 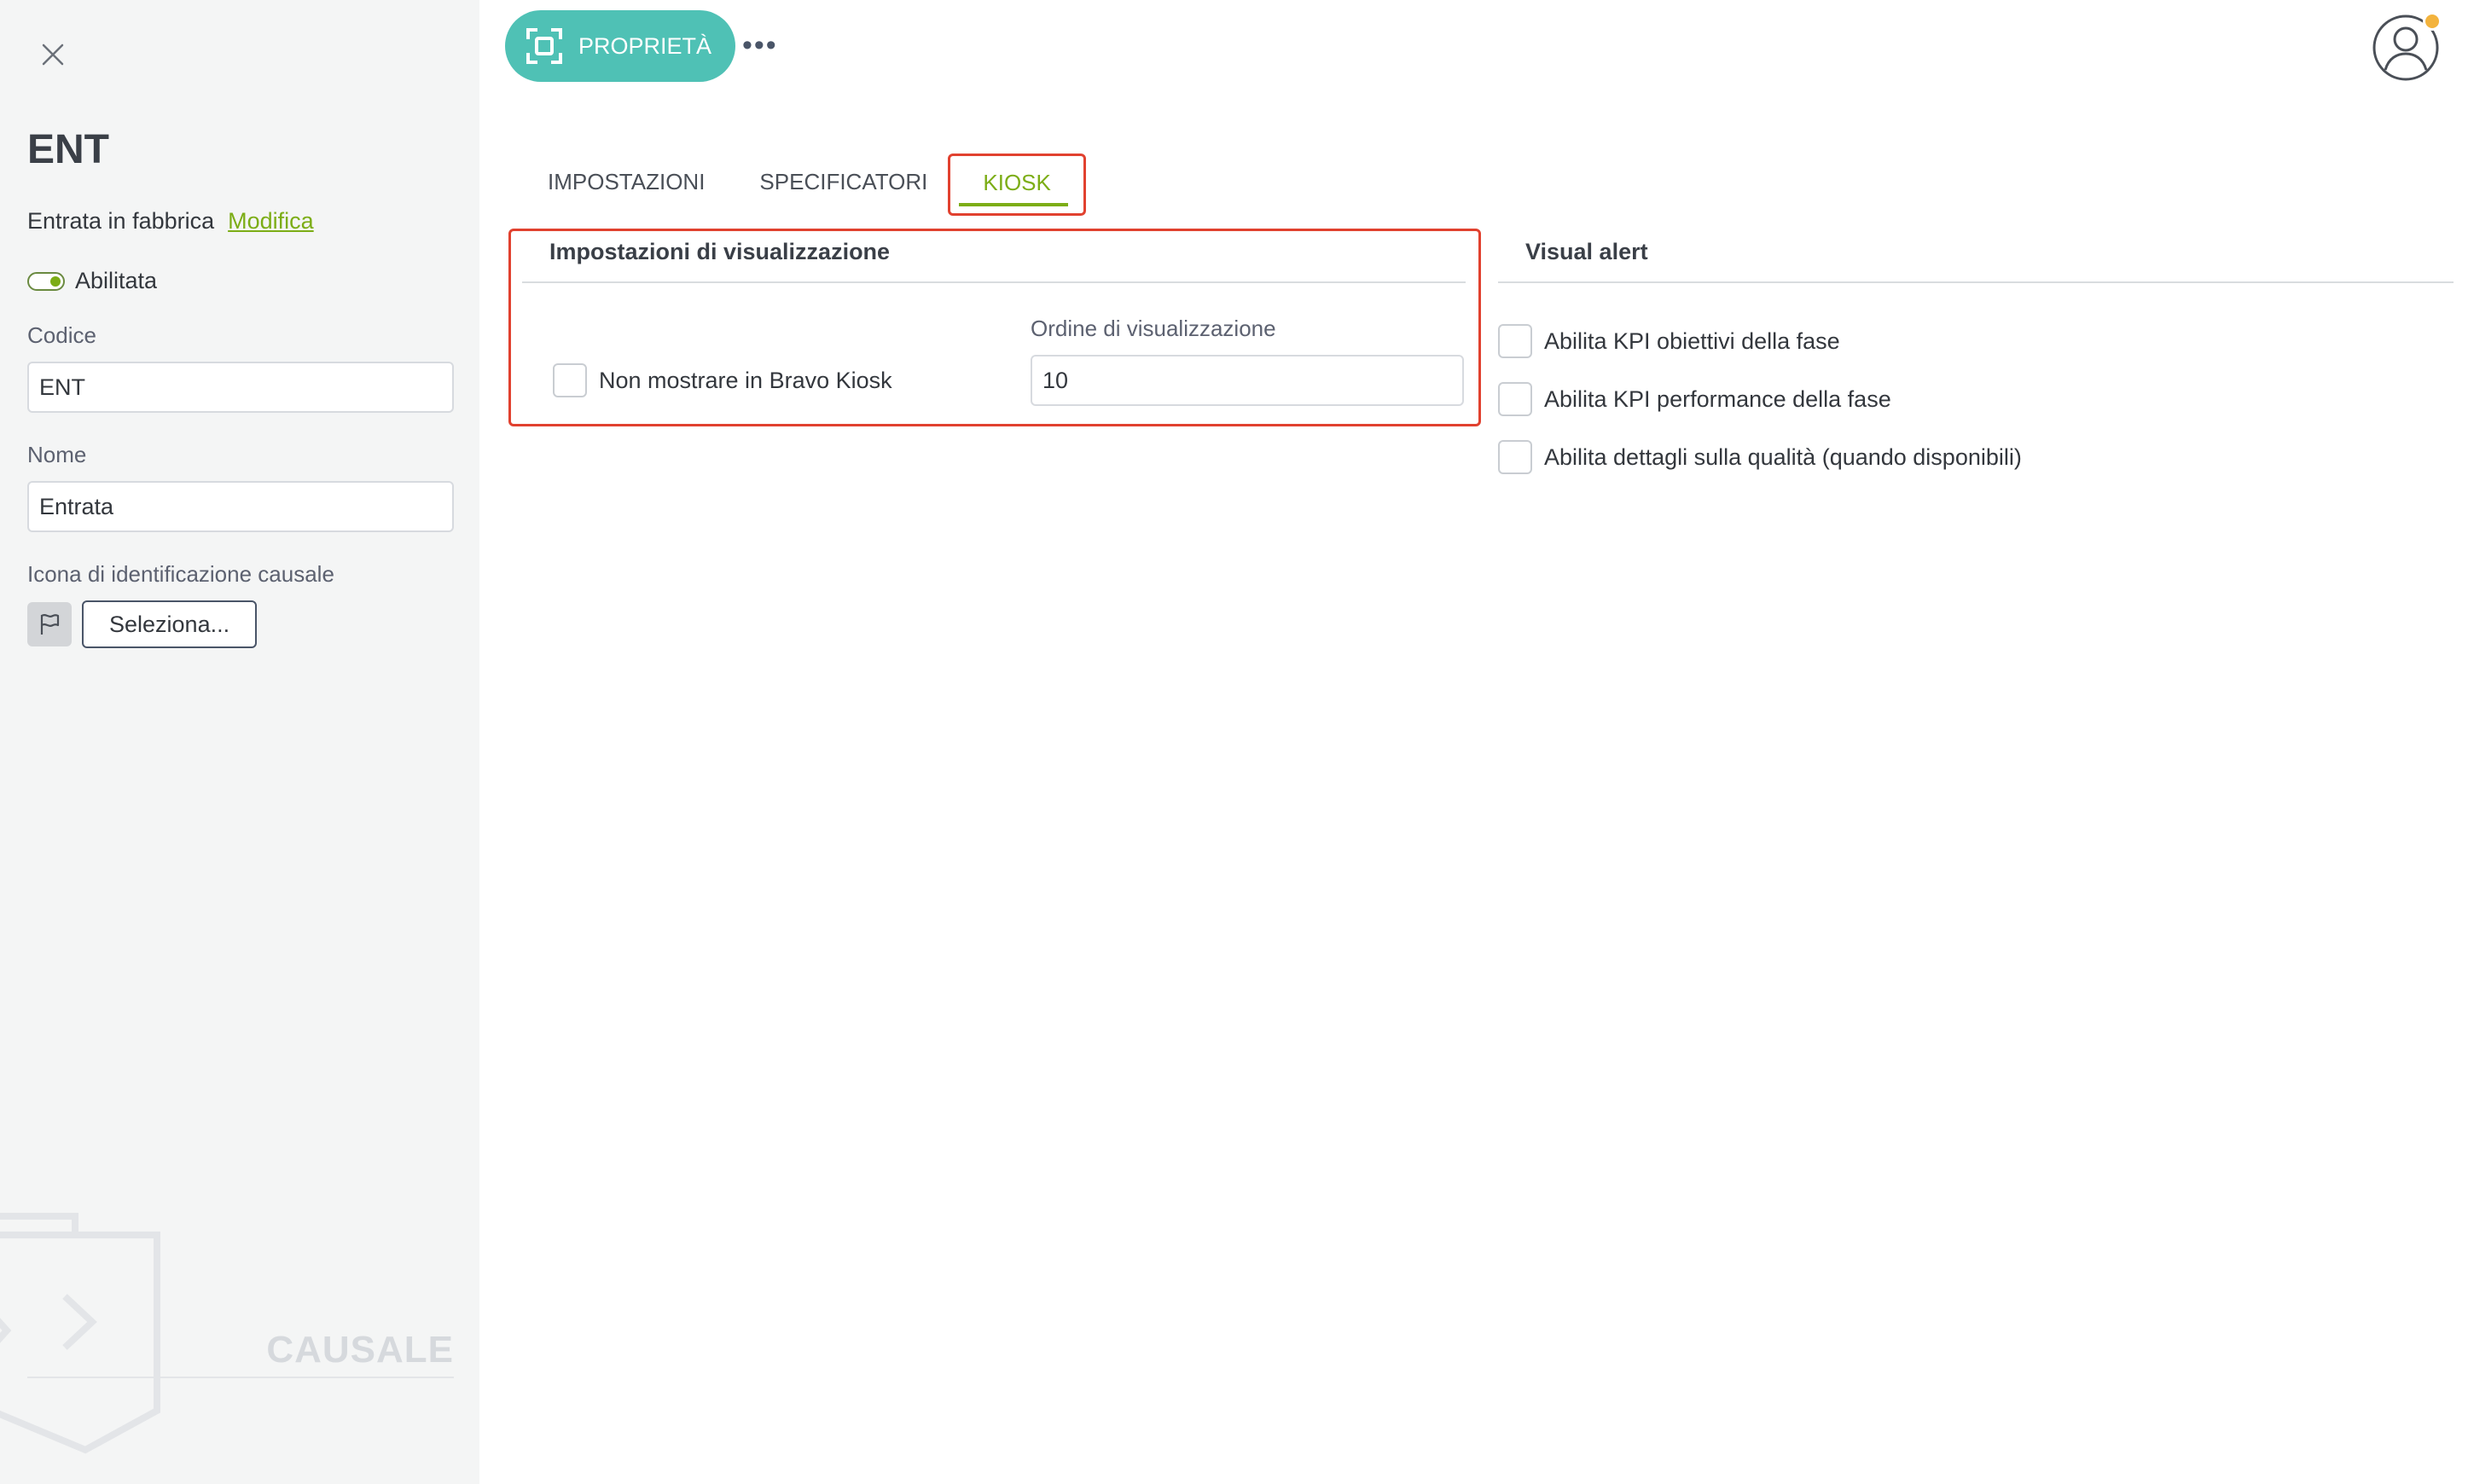 I want to click on edit-link: Modifica, so click(x=271, y=221).